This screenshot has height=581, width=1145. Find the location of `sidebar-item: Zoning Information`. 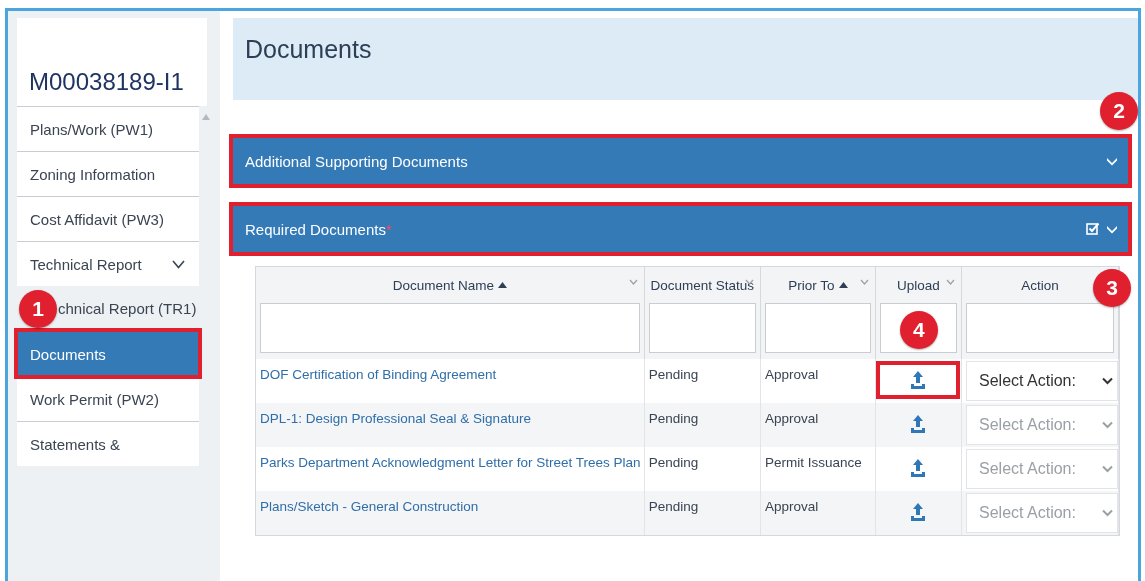

sidebar-item: Zoning Information is located at coordinates (108, 173).